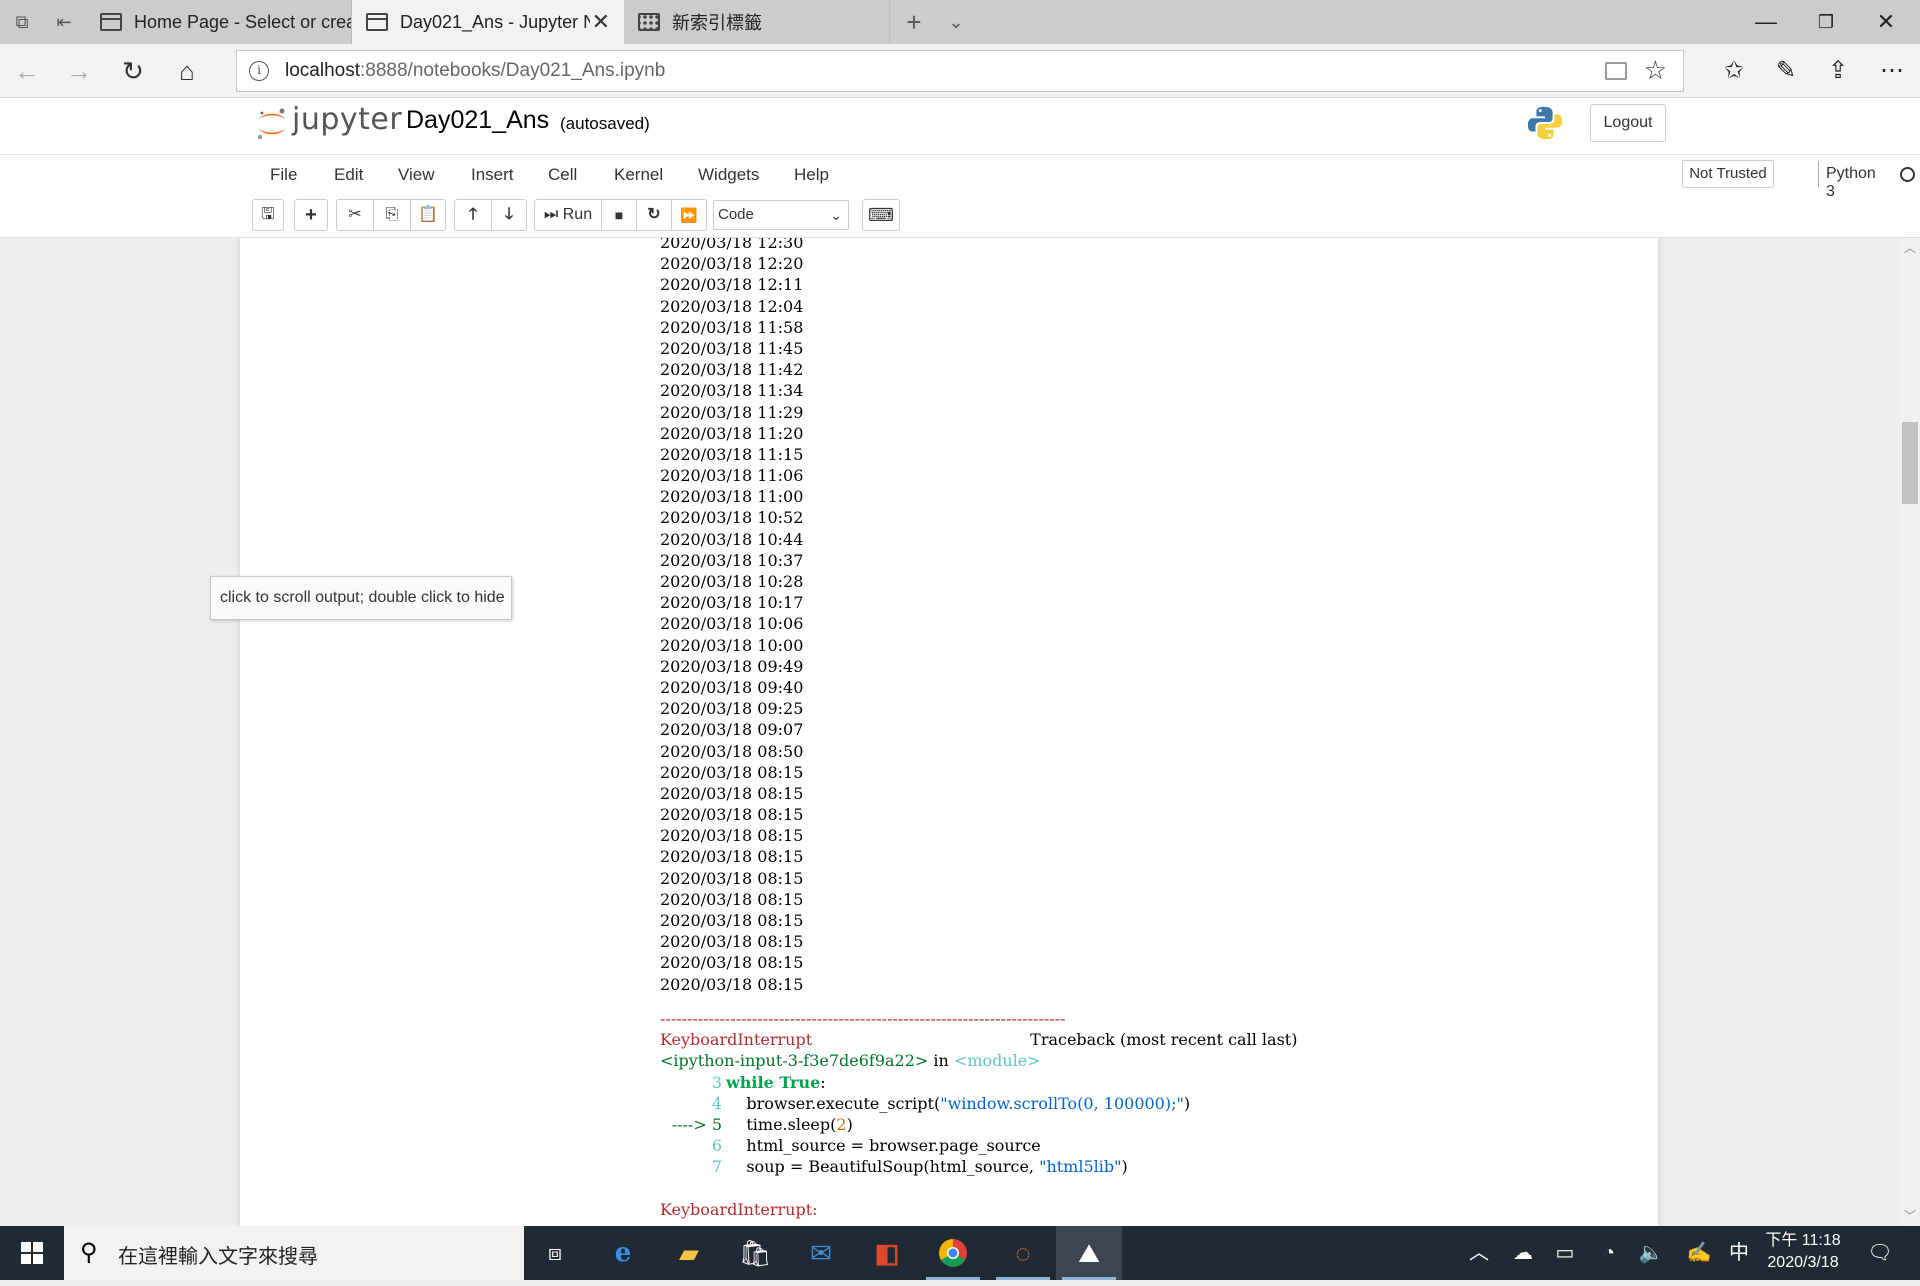 This screenshot has width=1920, height=1286. What do you see at coordinates (473, 215) in the screenshot?
I see `move-up-icon: 🡑` at bounding box center [473, 215].